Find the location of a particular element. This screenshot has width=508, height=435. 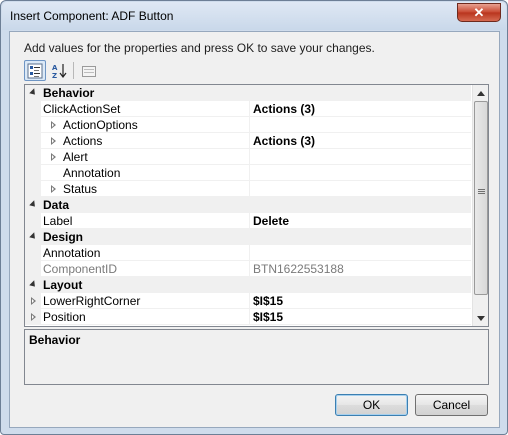

sort-az-icon: A Z is located at coordinates (59, 71).